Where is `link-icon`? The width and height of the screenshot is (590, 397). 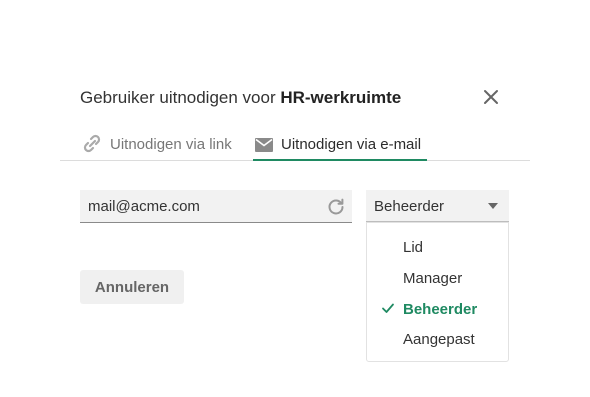
link-icon is located at coordinates (93, 144).